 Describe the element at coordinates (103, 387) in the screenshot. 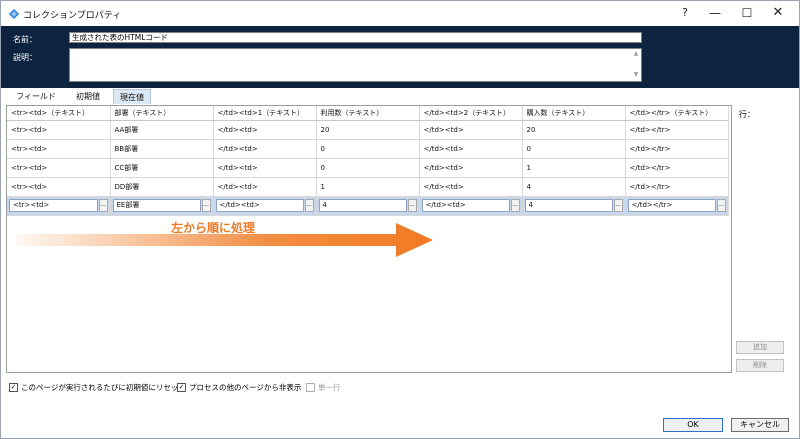

I see `reset-option-label: このページが実行されるたびに初期値にリセット` at that location.